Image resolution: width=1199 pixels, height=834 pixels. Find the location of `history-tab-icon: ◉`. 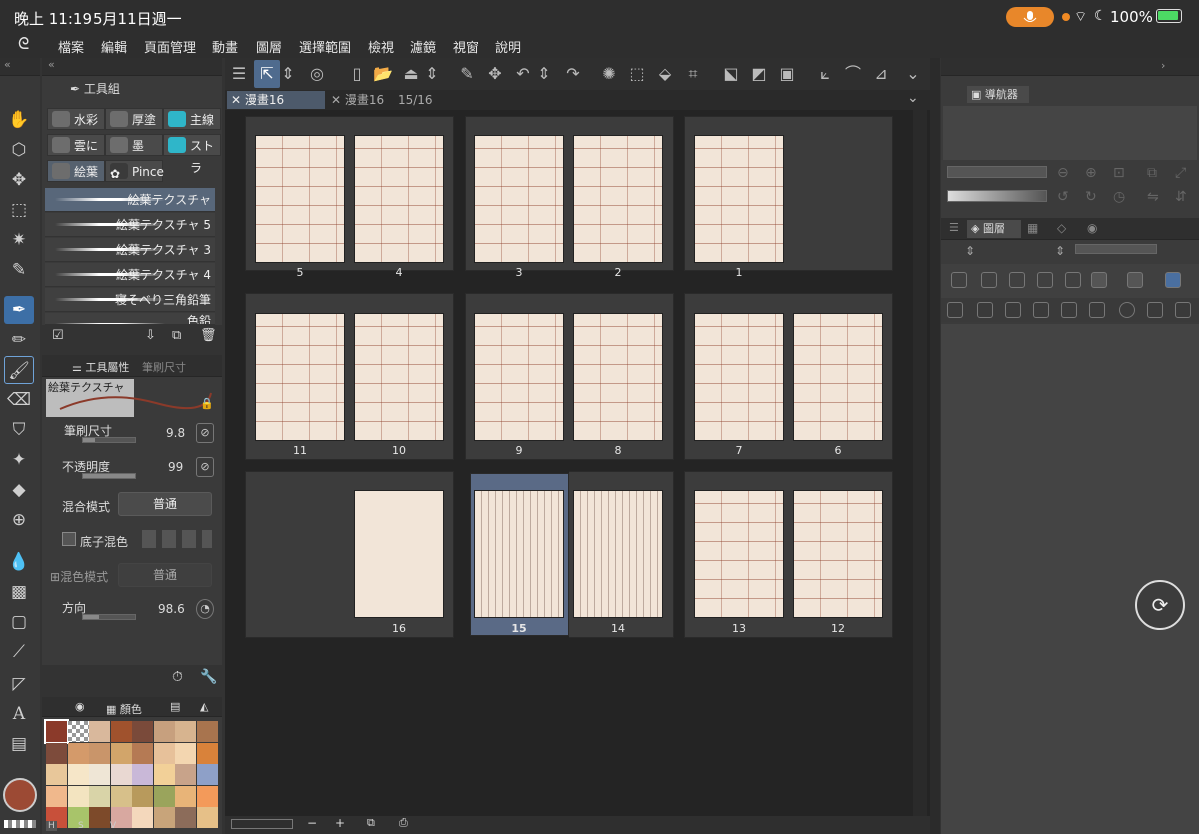

history-tab-icon: ◉ is located at coordinates (1092, 228).